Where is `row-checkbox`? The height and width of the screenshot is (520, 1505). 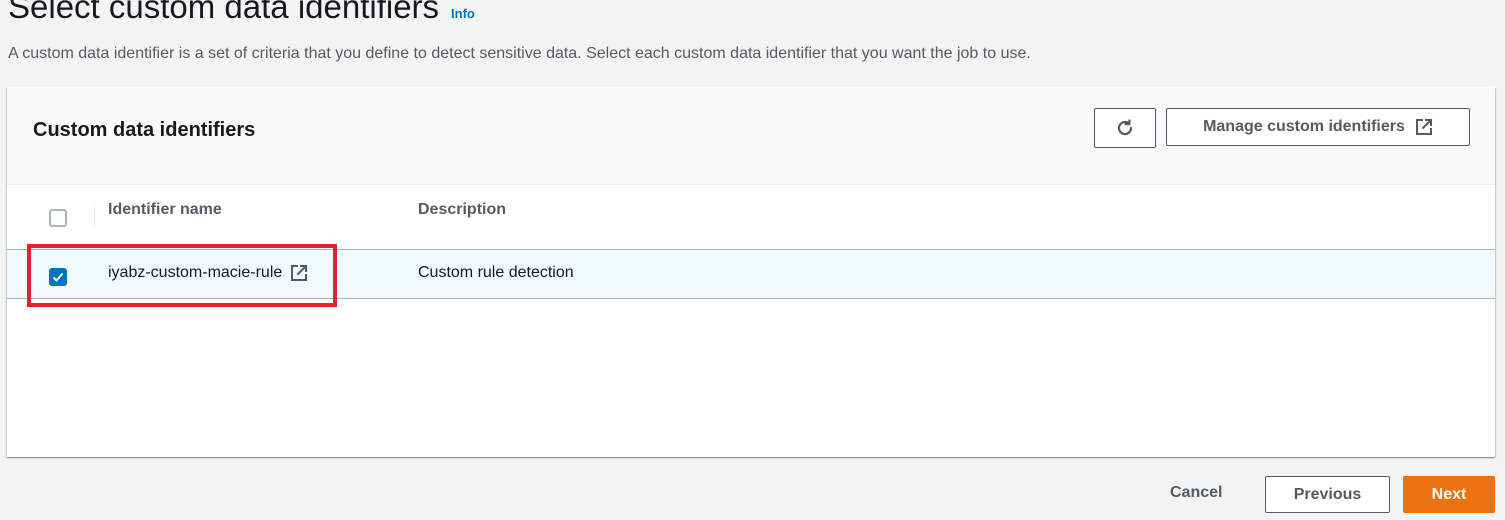 row-checkbox is located at coordinates (58, 277).